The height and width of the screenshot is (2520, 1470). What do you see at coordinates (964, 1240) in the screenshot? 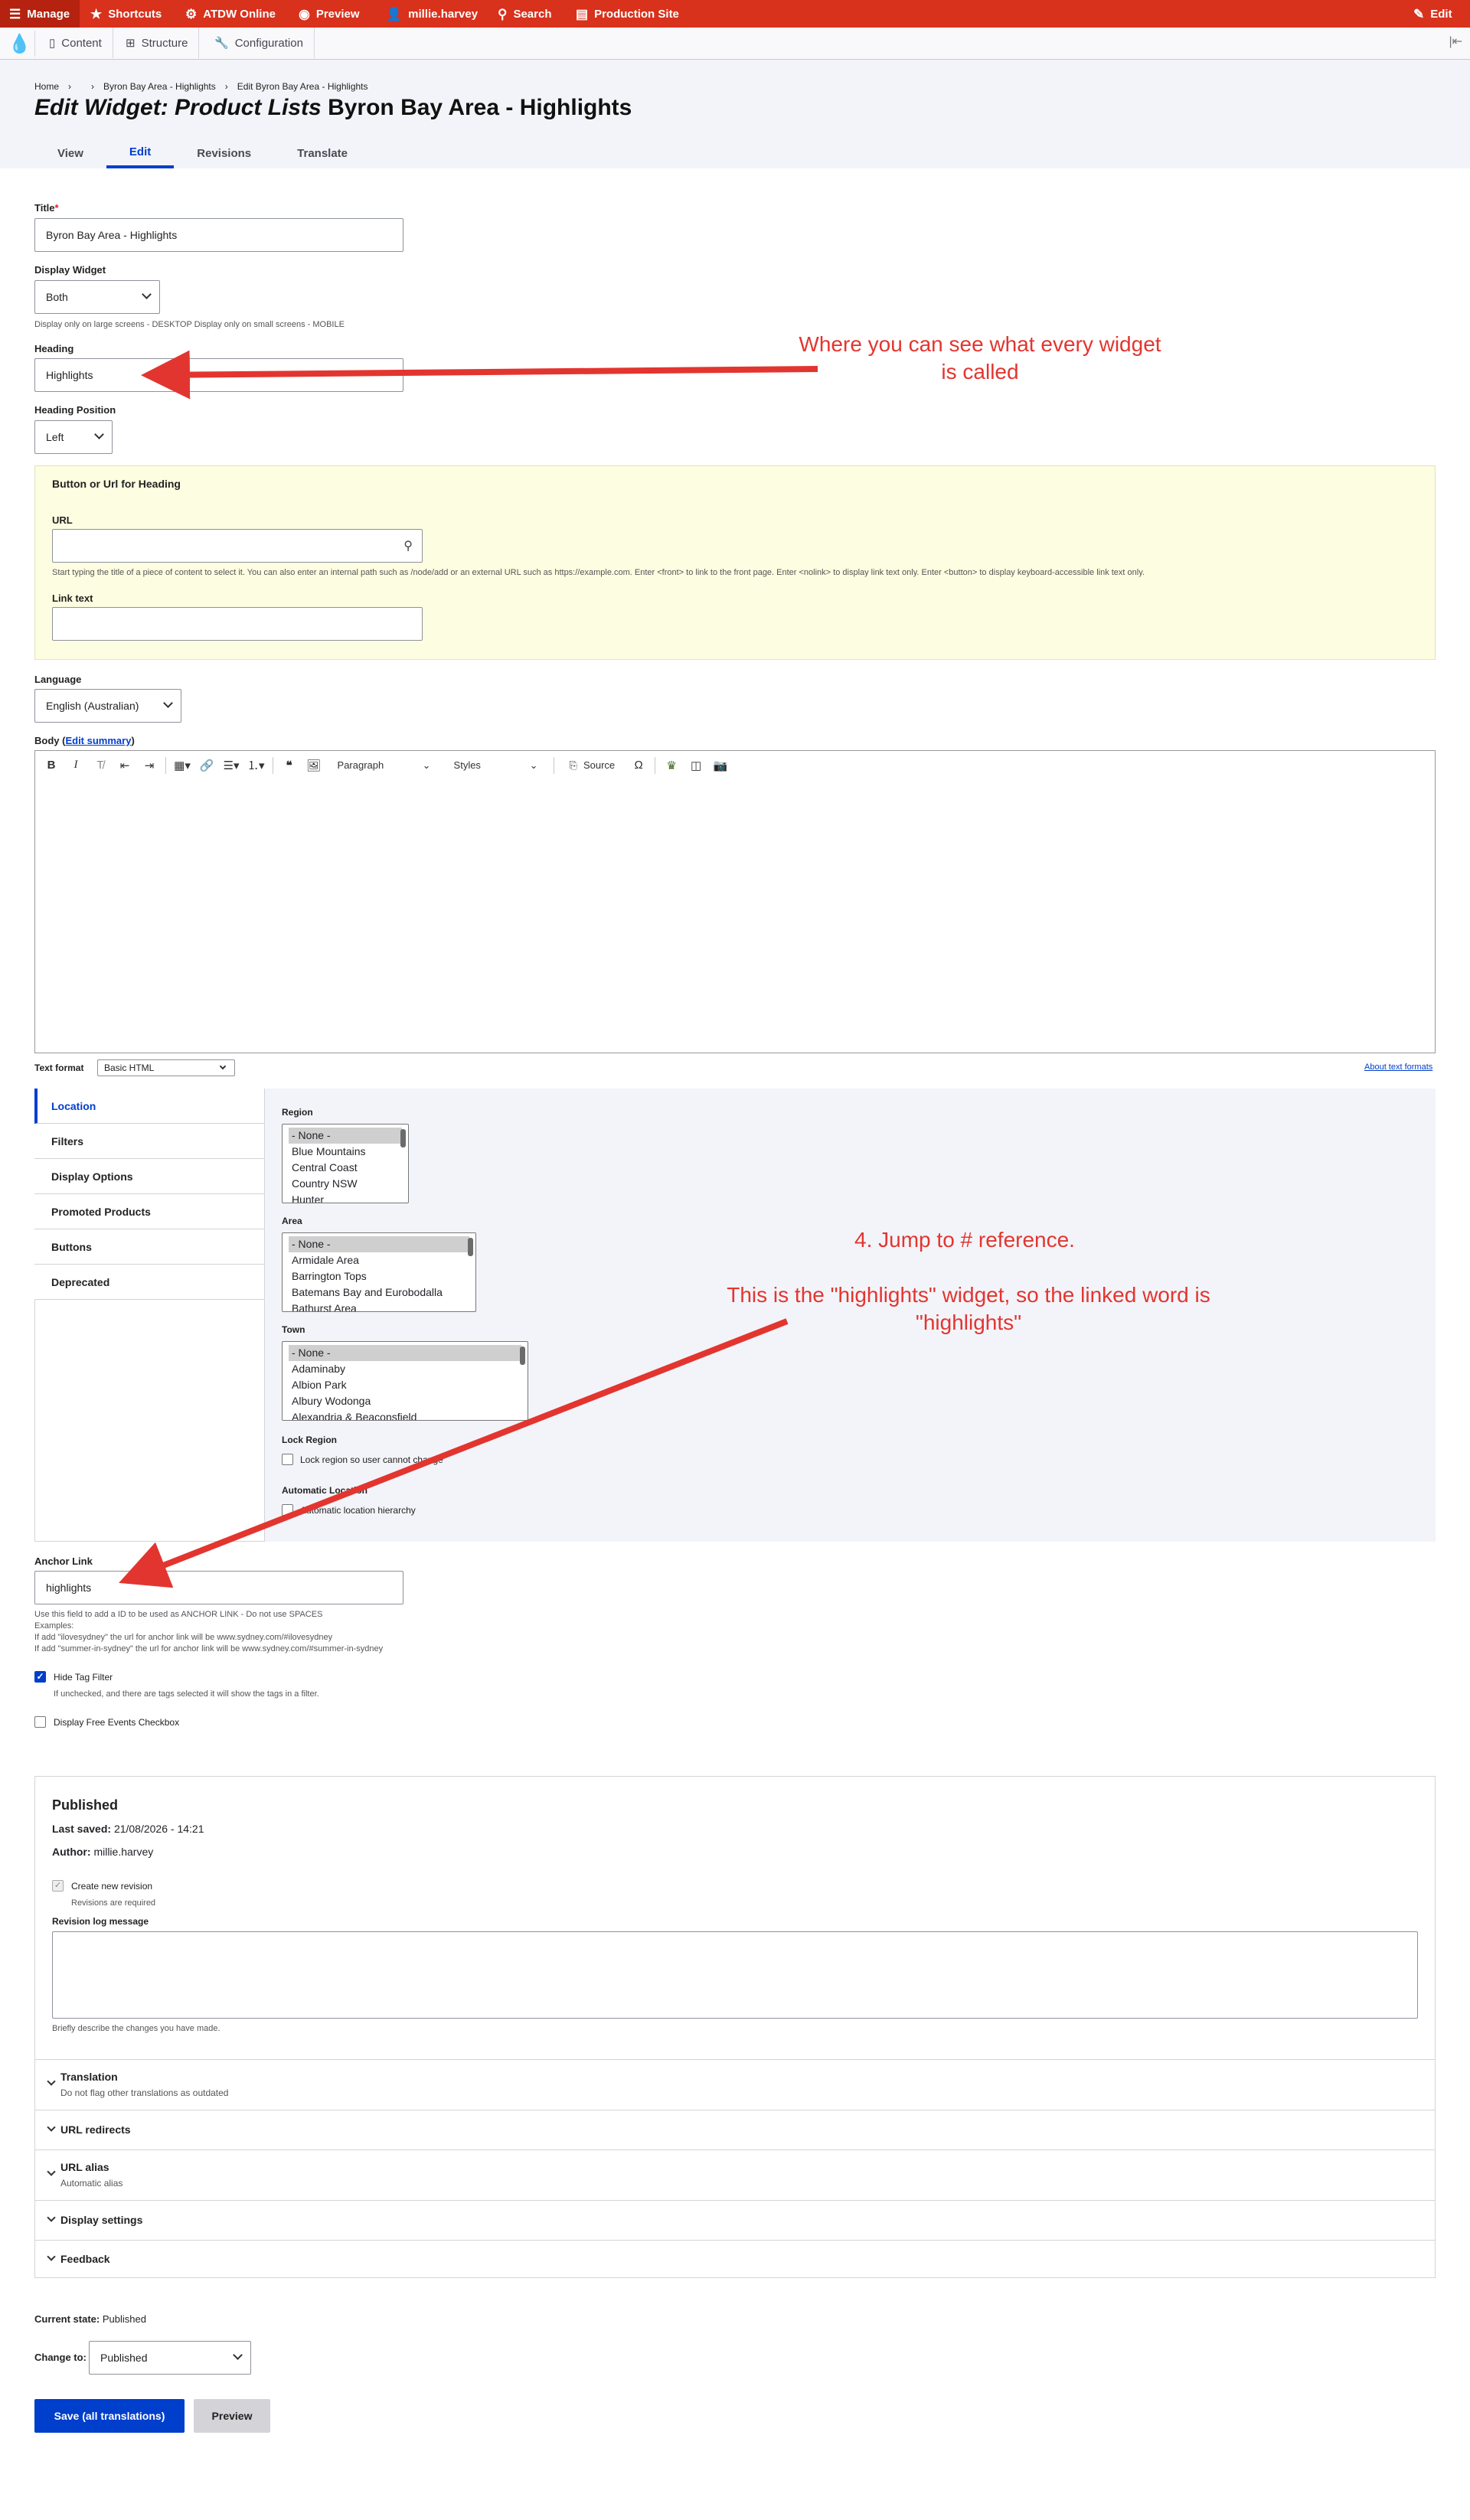
I see `annotation-jump-note: 4. Jump to # reference.` at bounding box center [964, 1240].